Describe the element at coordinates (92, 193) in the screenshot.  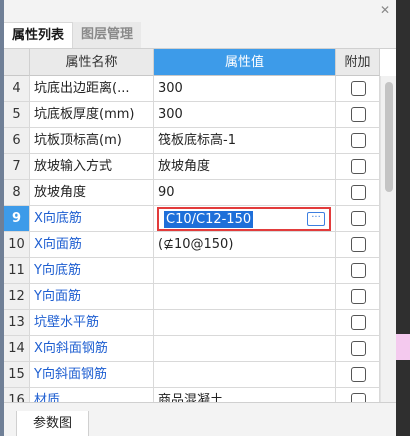
I see `property-name: 放坡角度` at that location.